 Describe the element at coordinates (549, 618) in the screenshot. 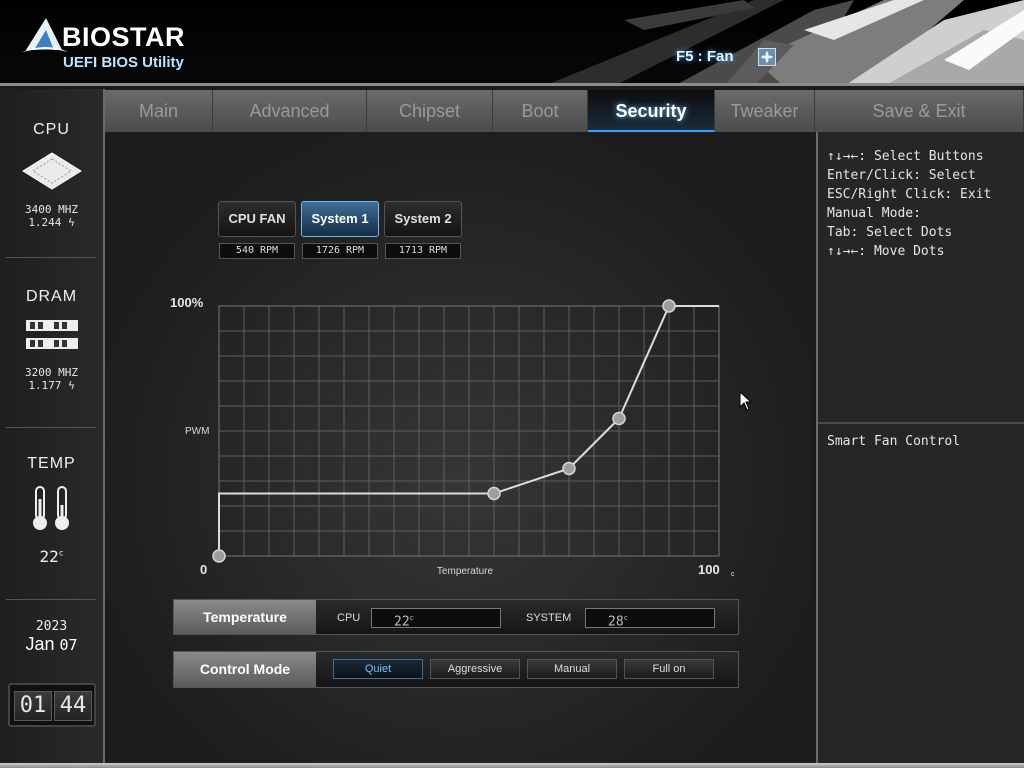

I see `system-temp-label: SYSTEM` at that location.